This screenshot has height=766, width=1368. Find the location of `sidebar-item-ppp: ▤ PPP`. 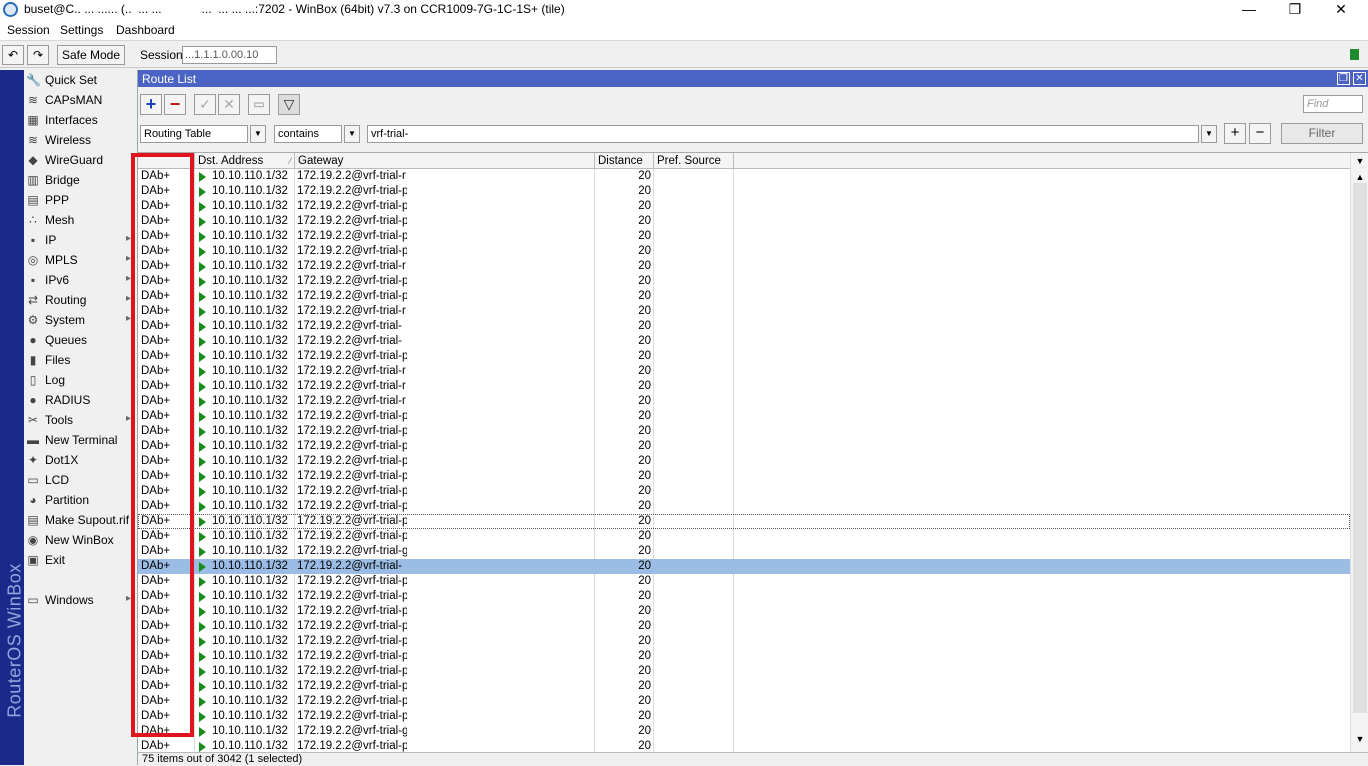

sidebar-item-ppp: ▤ PPP is located at coordinates (80, 200).